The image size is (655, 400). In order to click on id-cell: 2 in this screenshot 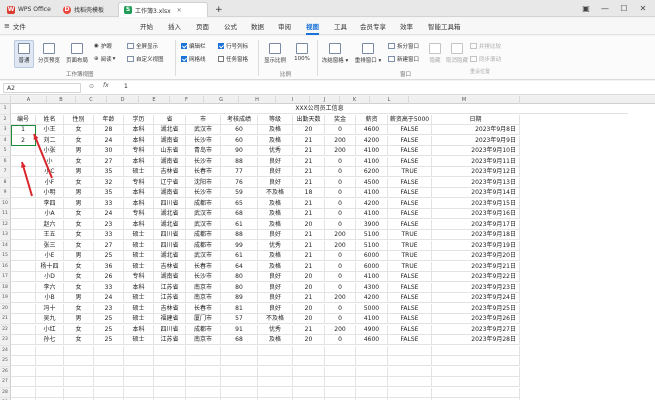, I will do `click(23, 140)`.